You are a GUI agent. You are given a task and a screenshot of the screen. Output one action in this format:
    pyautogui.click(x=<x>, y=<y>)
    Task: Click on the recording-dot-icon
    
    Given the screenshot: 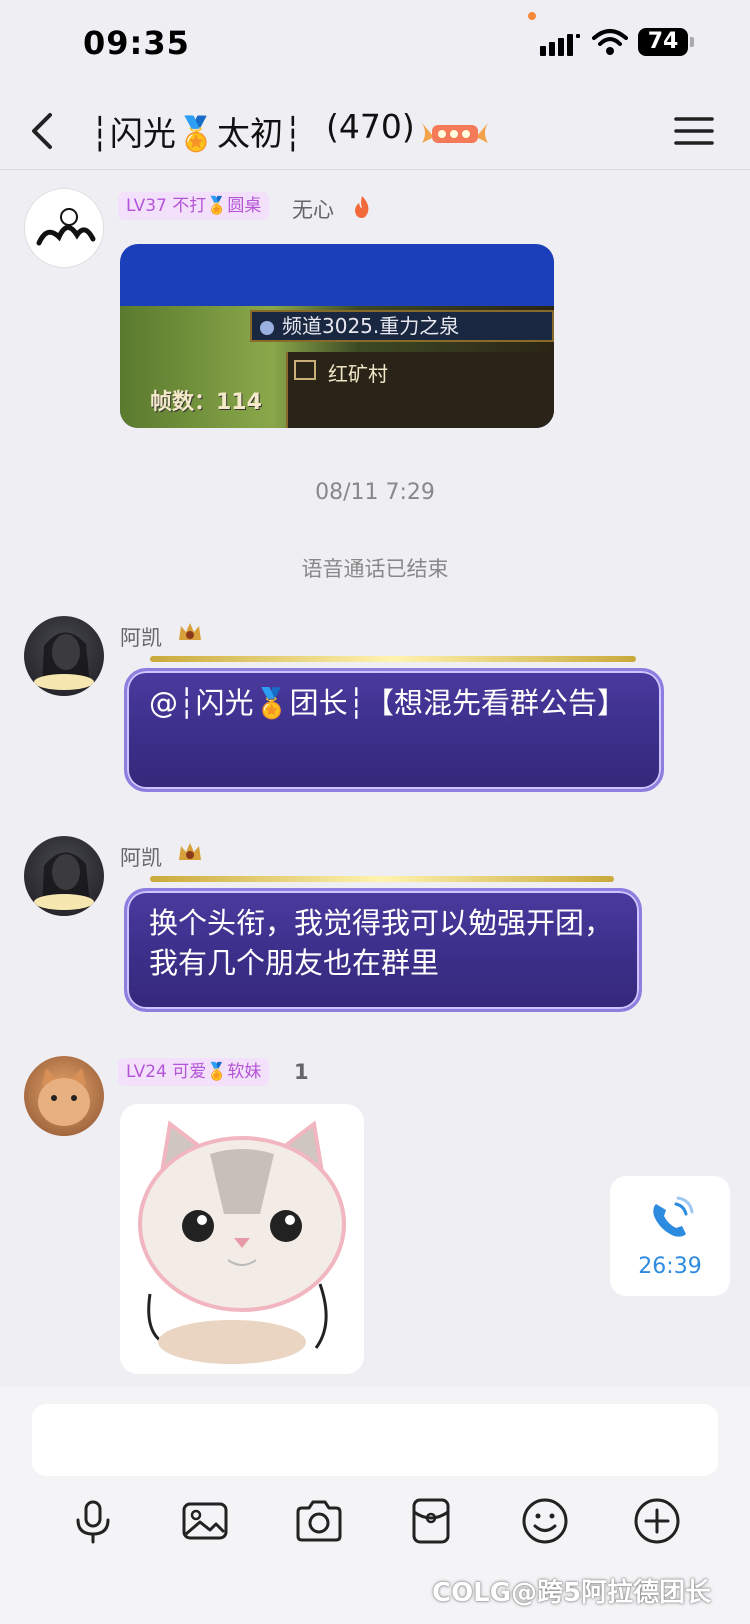 What is the action you would take?
    pyautogui.click(x=532, y=16)
    